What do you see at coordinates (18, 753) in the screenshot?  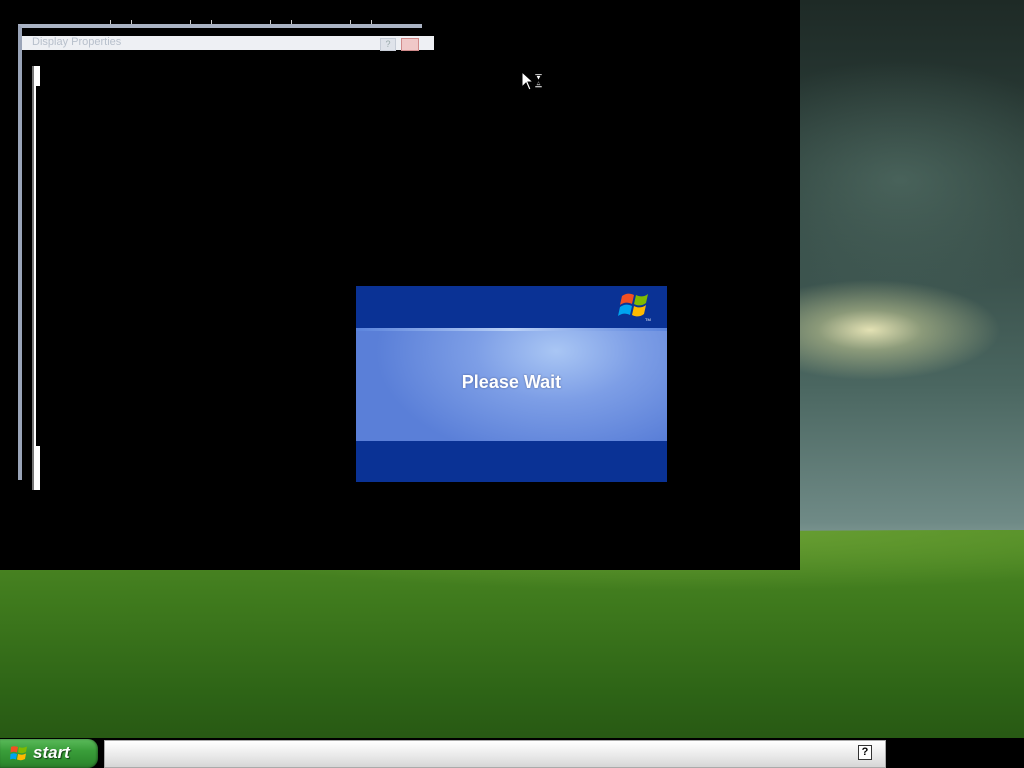 I see `windows-flag-icon` at bounding box center [18, 753].